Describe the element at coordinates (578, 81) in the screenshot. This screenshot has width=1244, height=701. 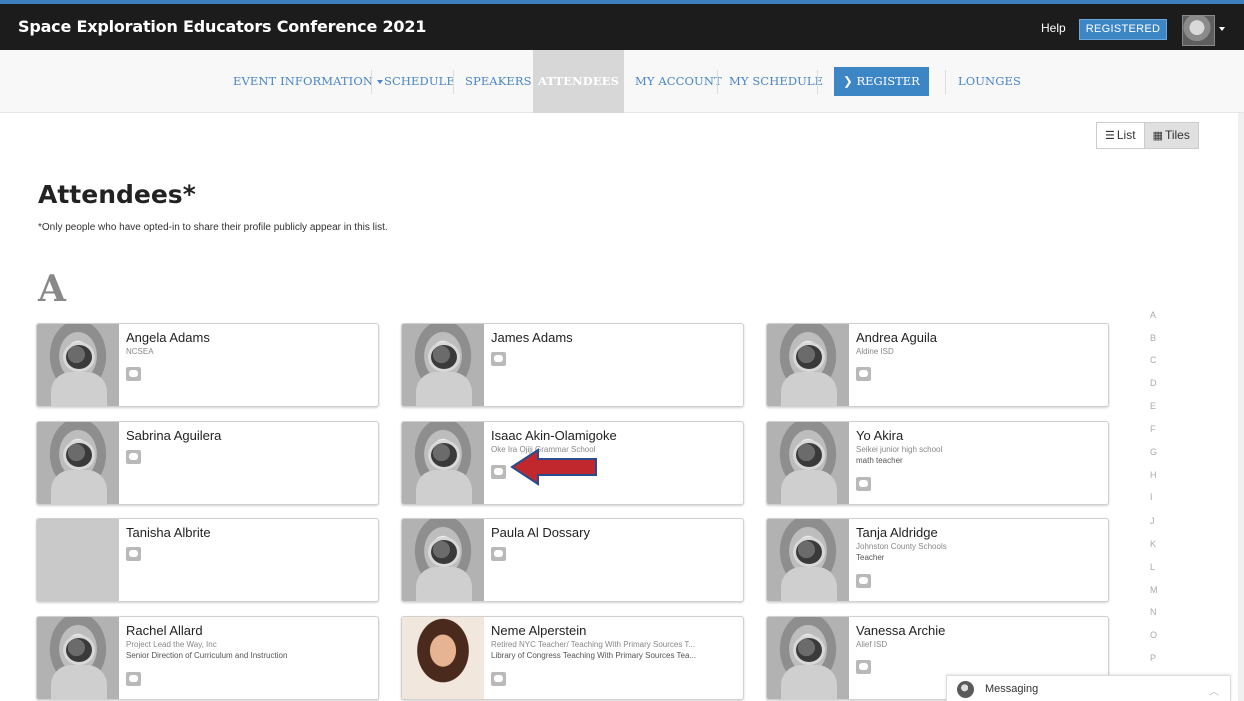
I see `nav-attendees: ATTENDEES` at that location.